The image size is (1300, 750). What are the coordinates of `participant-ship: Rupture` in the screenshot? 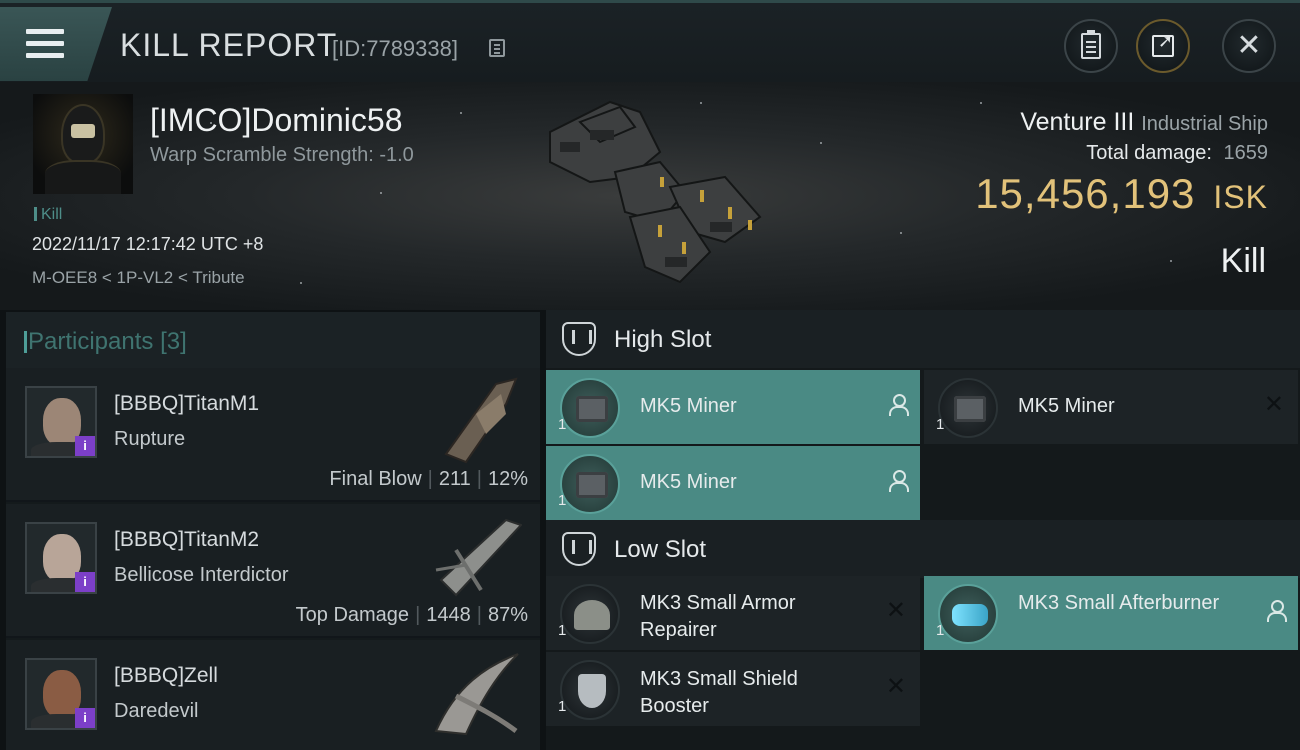 It's located at (150, 439).